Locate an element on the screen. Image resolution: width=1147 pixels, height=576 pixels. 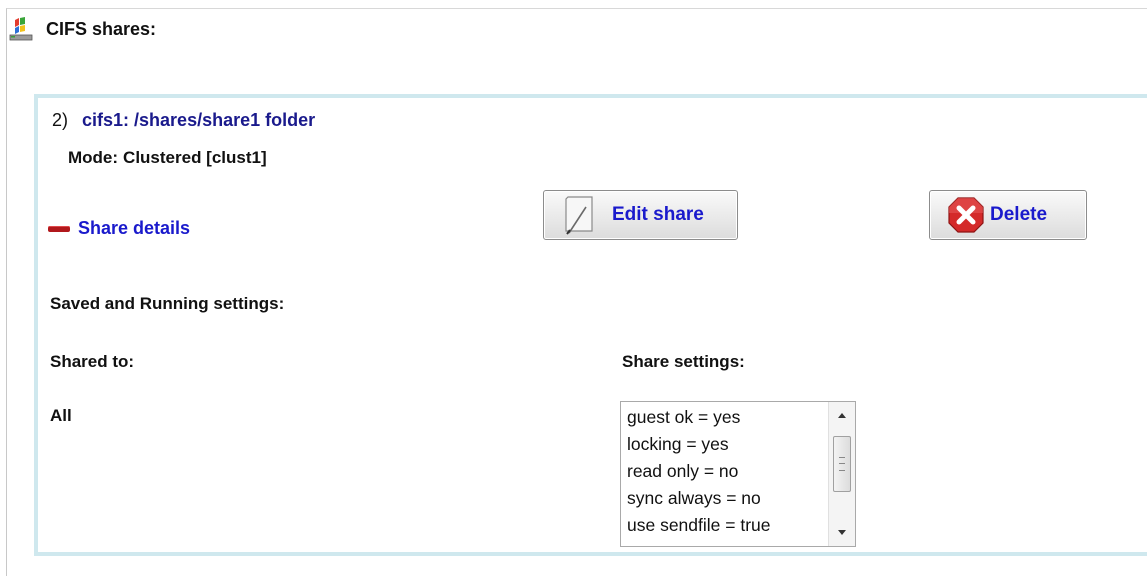
share-mode: Mode: Clustered [clust1] is located at coordinates (167, 158).